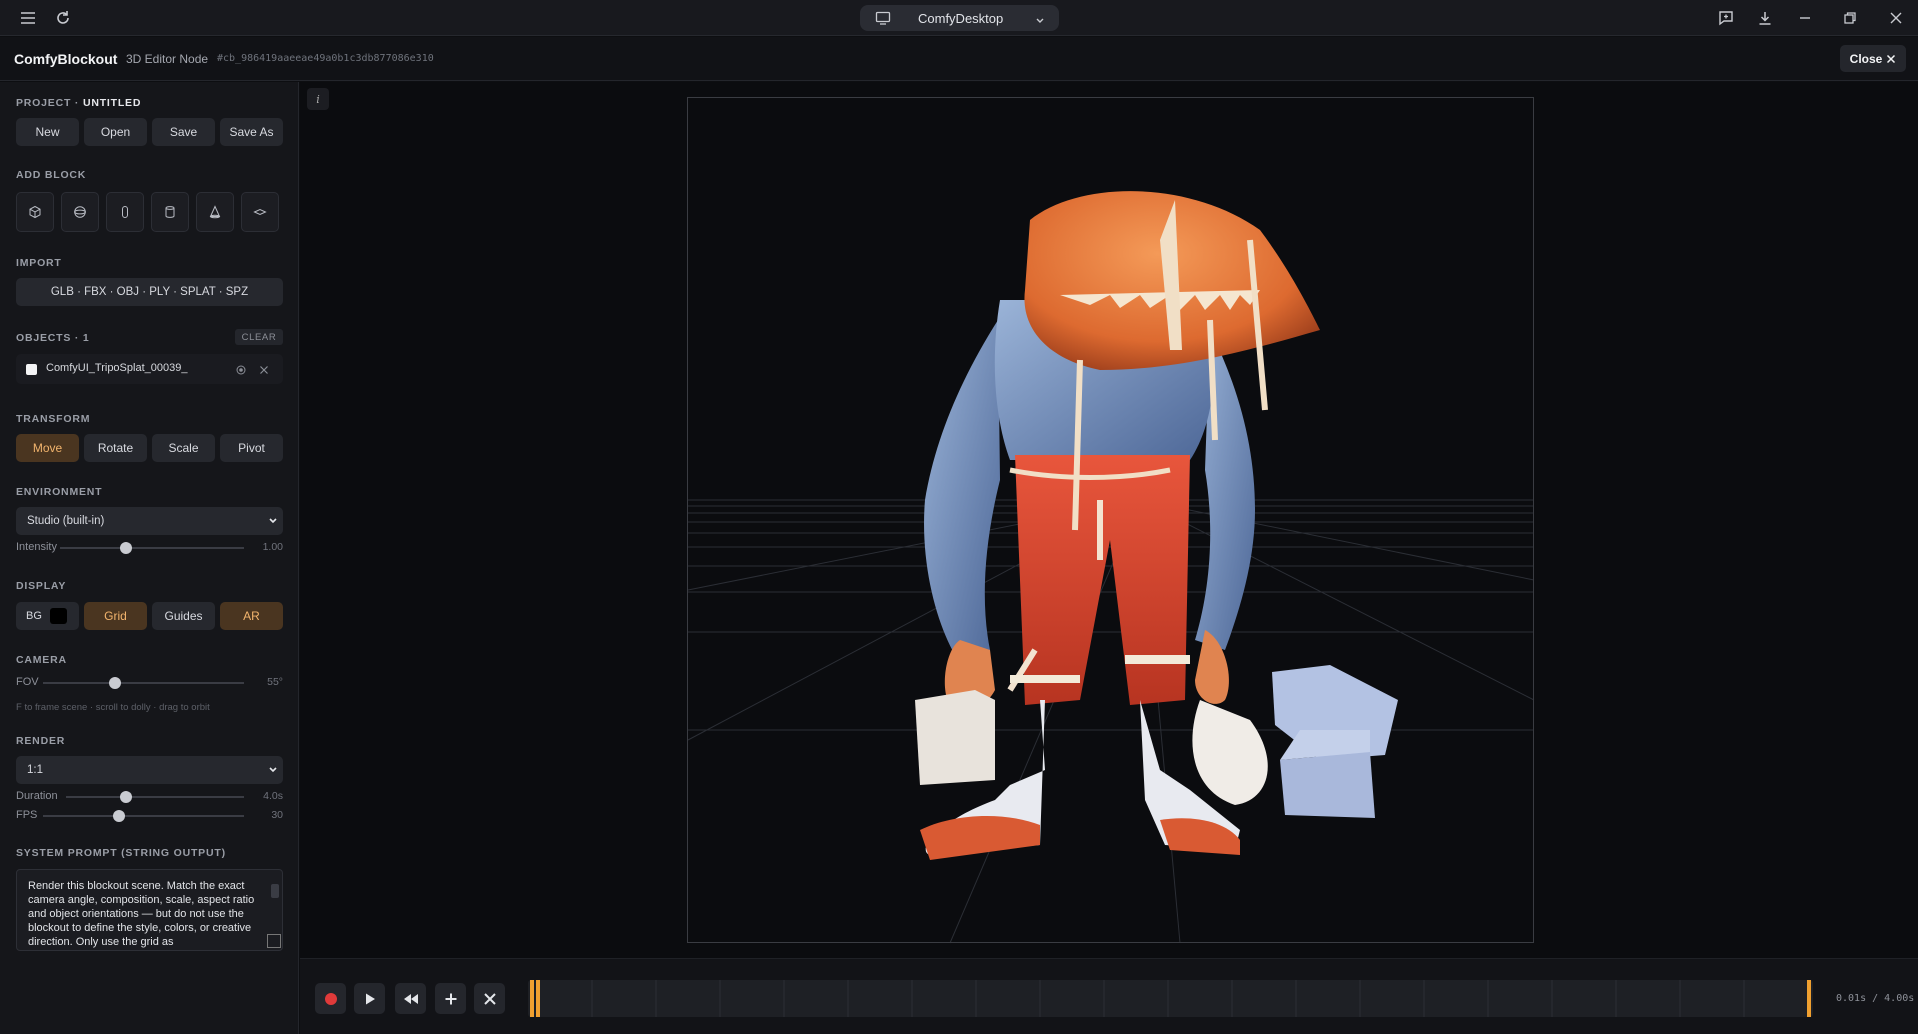 Image resolution: width=1918 pixels, height=1034 pixels. I want to click on rewind-icon, so click(410, 998).